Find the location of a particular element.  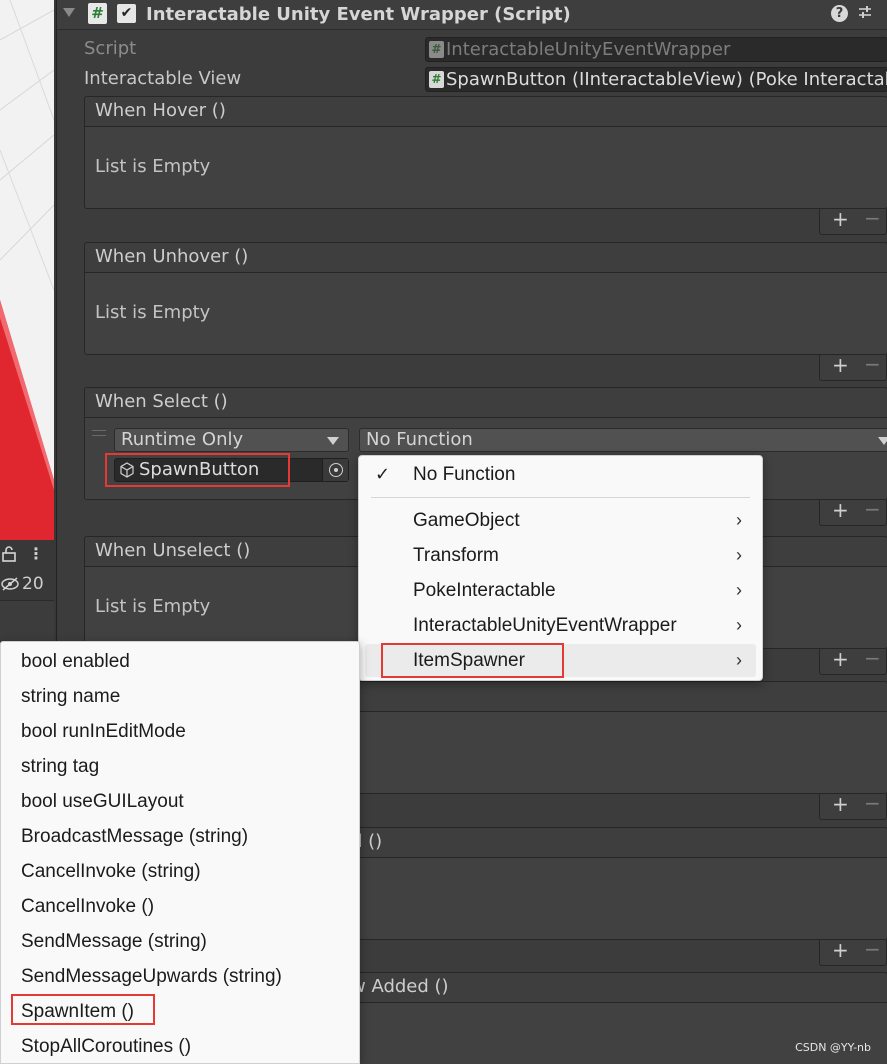

menu-item-spawnitem: SpawnItem () is located at coordinates (77, 1011).